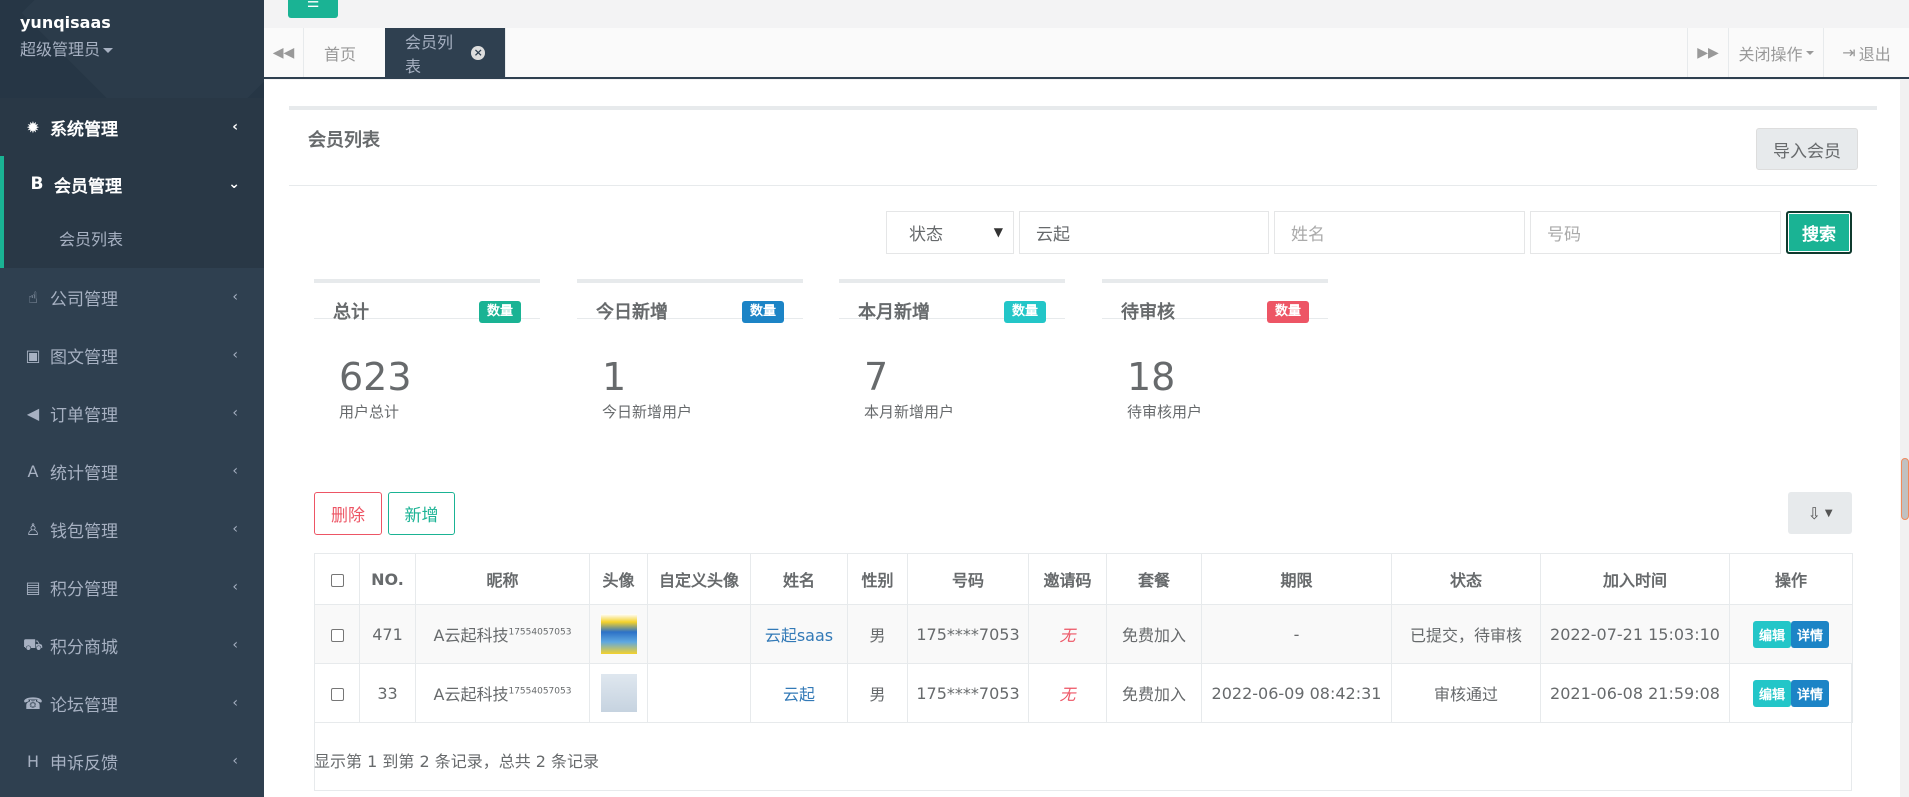  What do you see at coordinates (926, 235) in the screenshot?
I see `status-select-value: 状态` at bounding box center [926, 235].